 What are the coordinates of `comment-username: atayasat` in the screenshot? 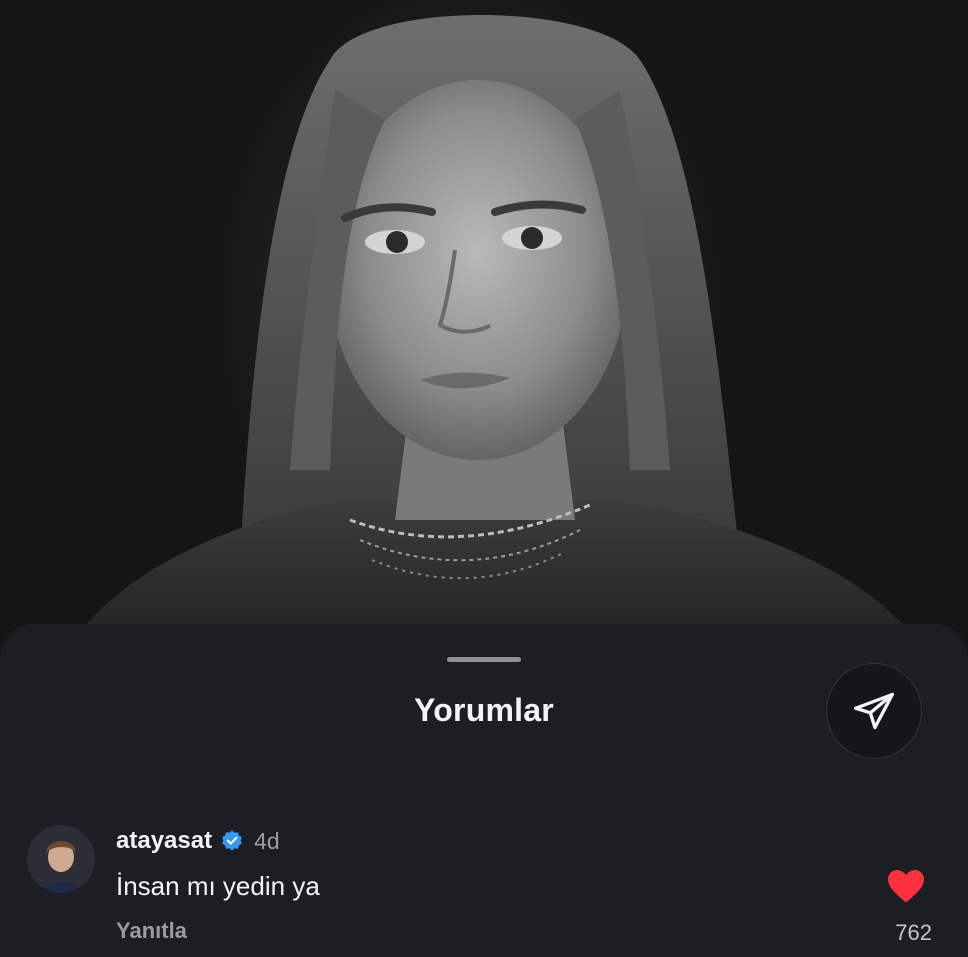 It's located at (164, 841).